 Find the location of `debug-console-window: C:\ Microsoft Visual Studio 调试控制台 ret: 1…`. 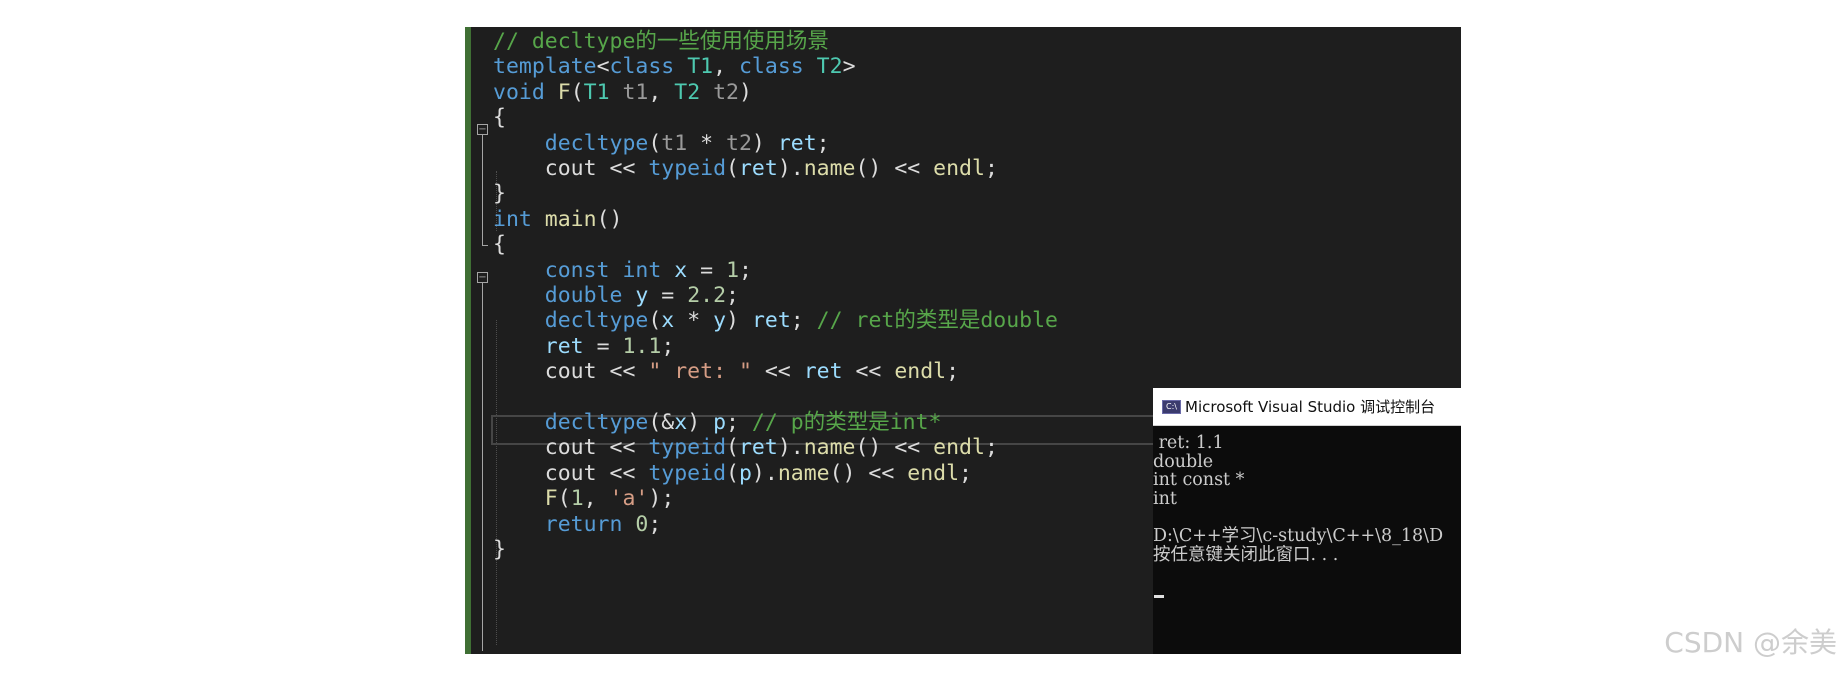

debug-console-window: C:\ Microsoft Visual Studio 调试控制台 ret: 1… is located at coordinates (1307, 521).